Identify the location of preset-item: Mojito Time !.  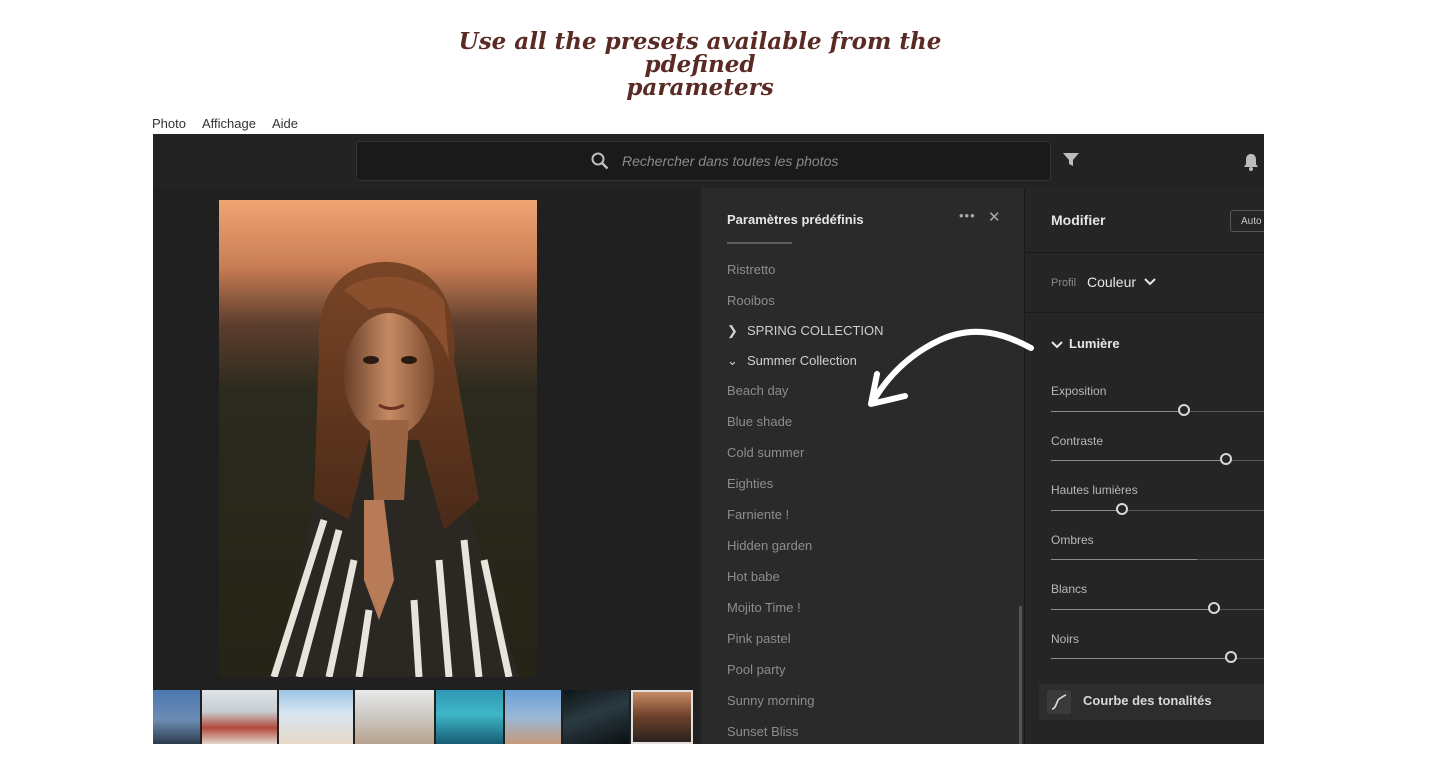
(764, 607).